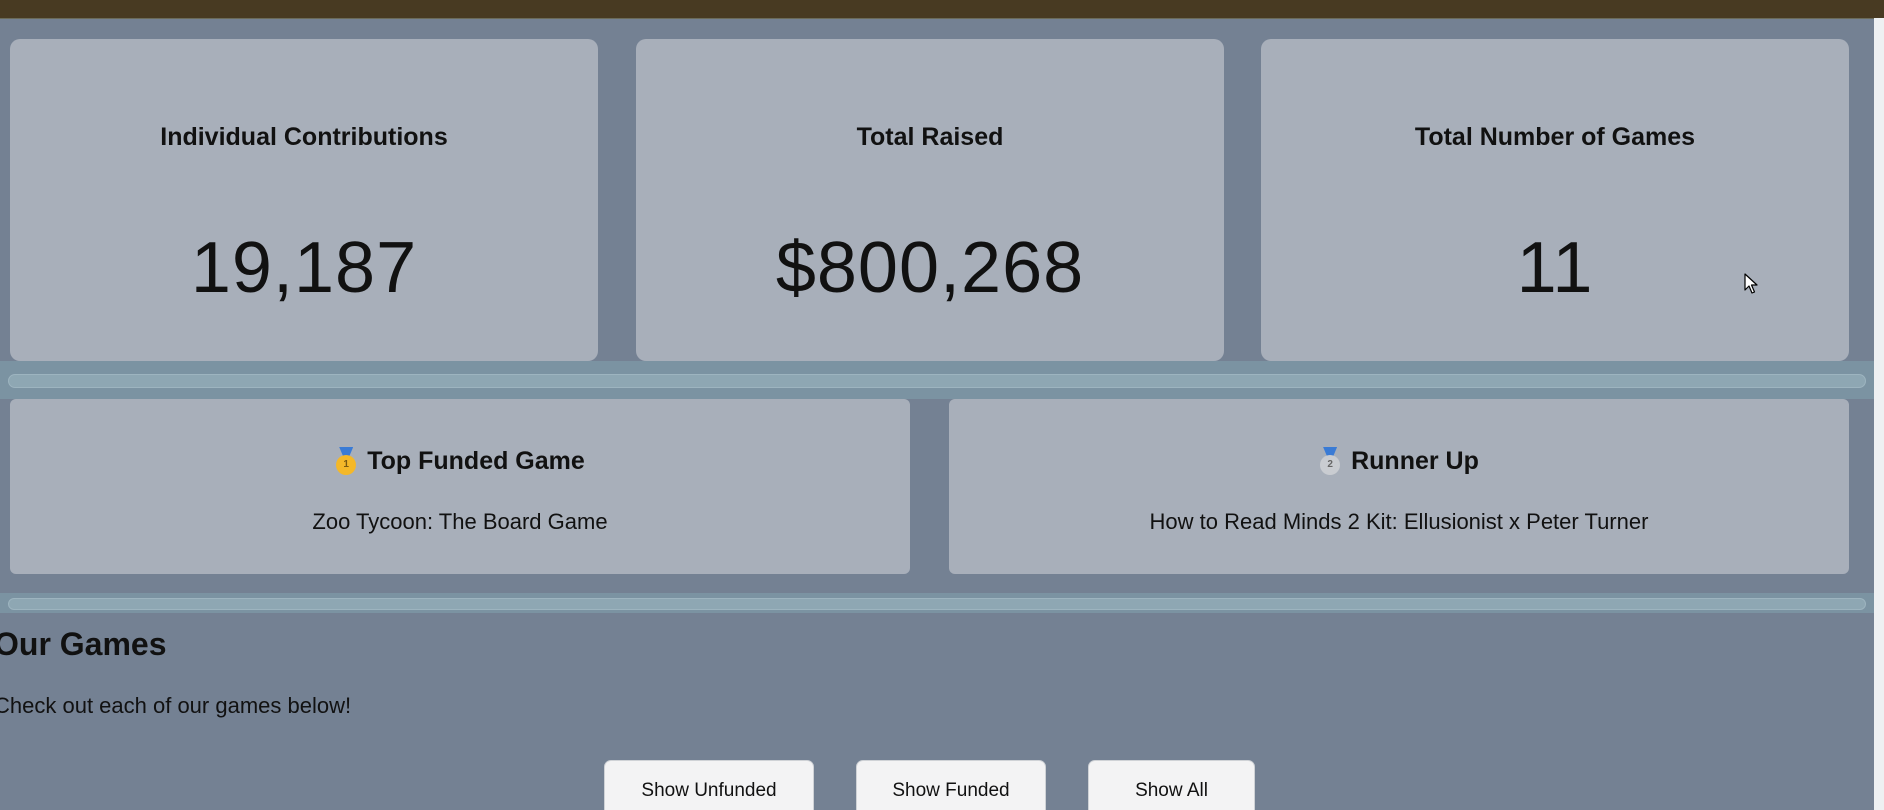  Describe the element at coordinates (1555, 200) in the screenshot. I see `stat-card-number-of-games: Total Number of Games 11` at that location.